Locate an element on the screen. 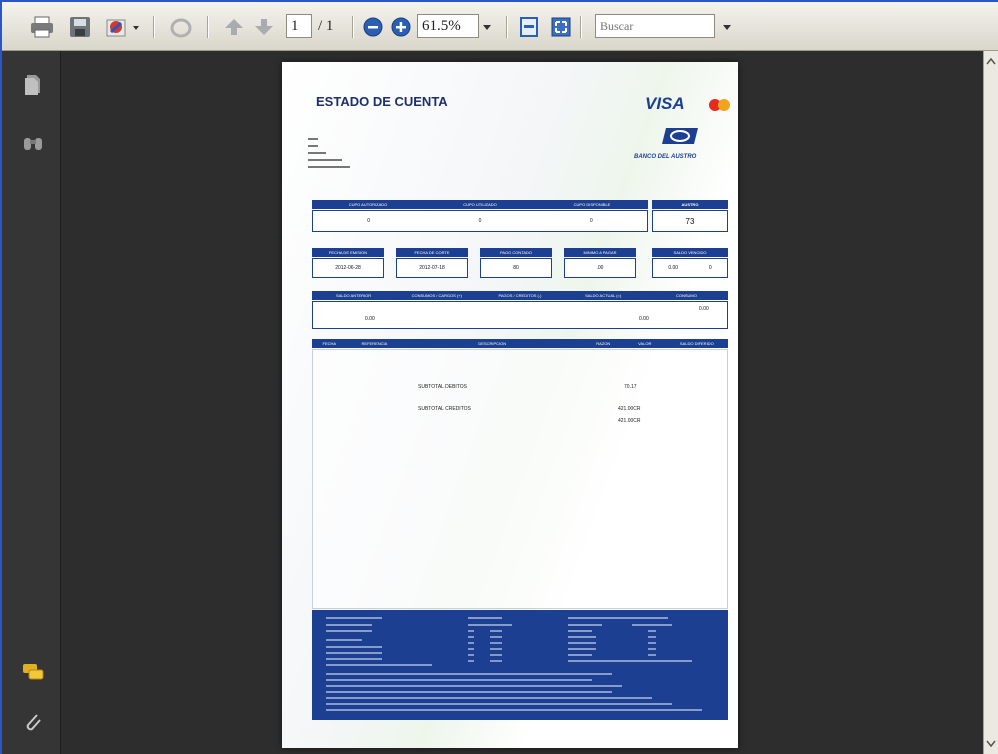 This screenshot has width=998, height=754. customer-info is located at coordinates (329, 153).